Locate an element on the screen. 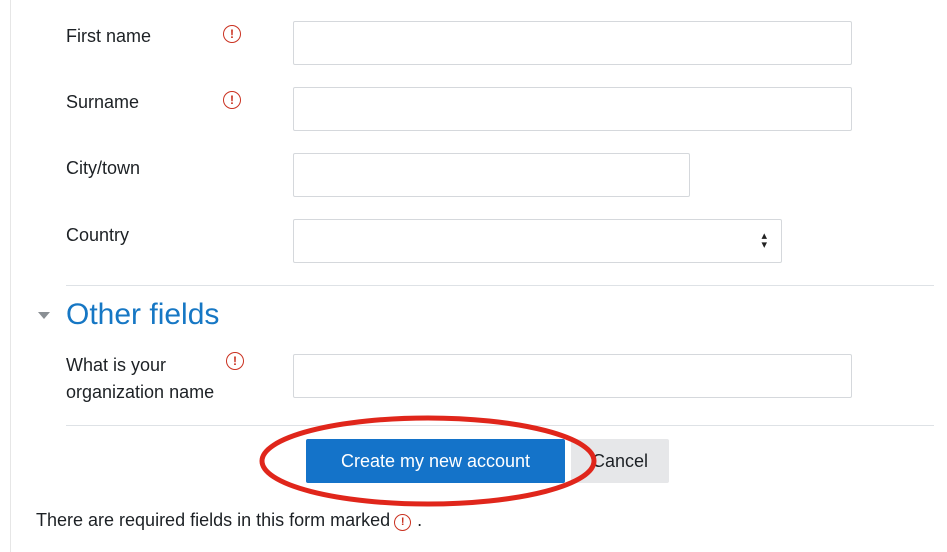 The image size is (947, 552). surname-input is located at coordinates (572, 109).